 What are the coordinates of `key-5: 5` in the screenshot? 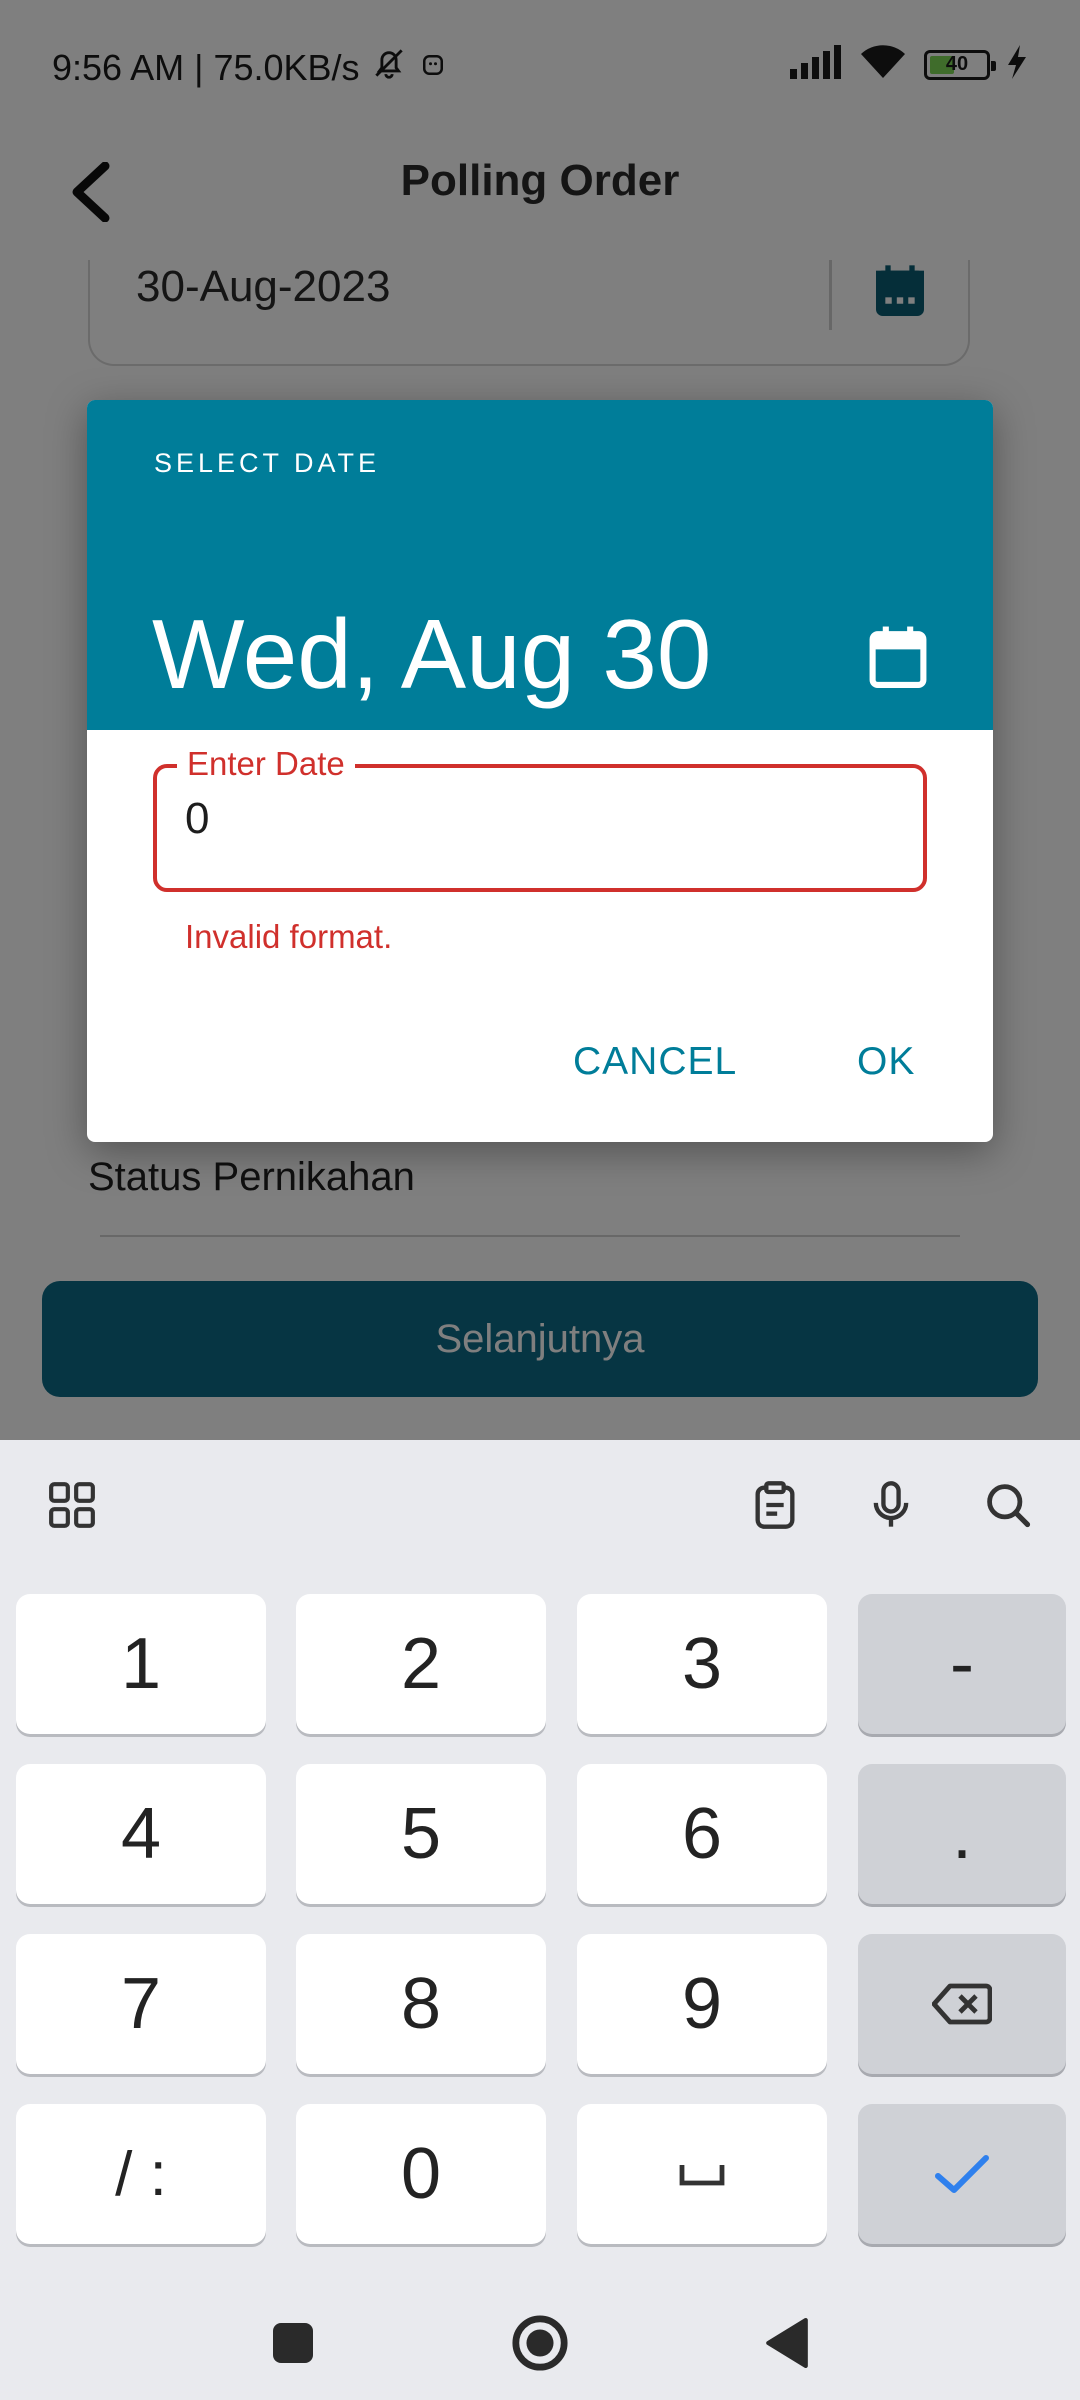 It's located at (421, 1834).